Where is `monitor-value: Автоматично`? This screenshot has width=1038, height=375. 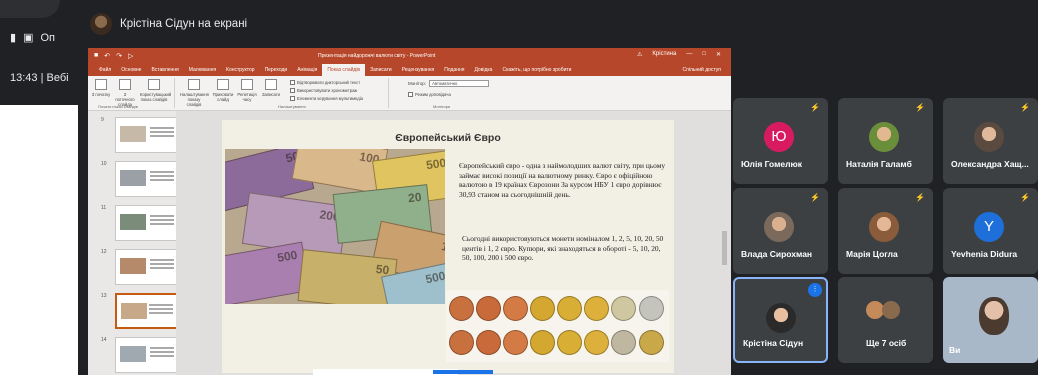
monitor-value: Автоматично is located at coordinates (459, 83).